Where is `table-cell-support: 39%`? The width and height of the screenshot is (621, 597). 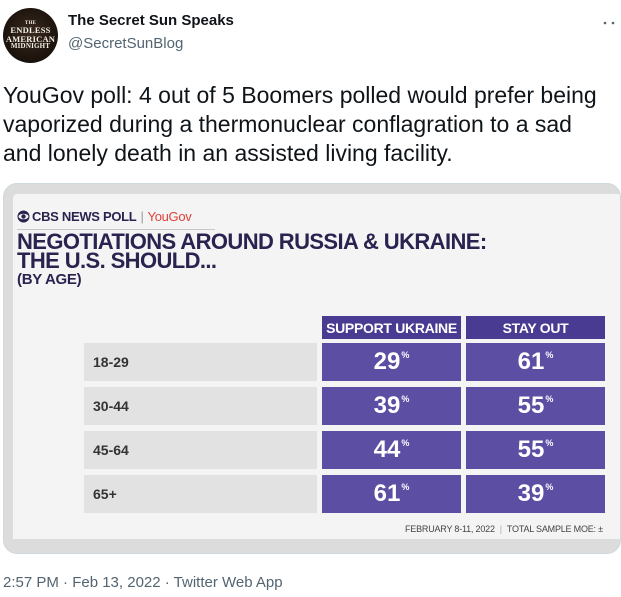 table-cell-support: 39% is located at coordinates (391, 406).